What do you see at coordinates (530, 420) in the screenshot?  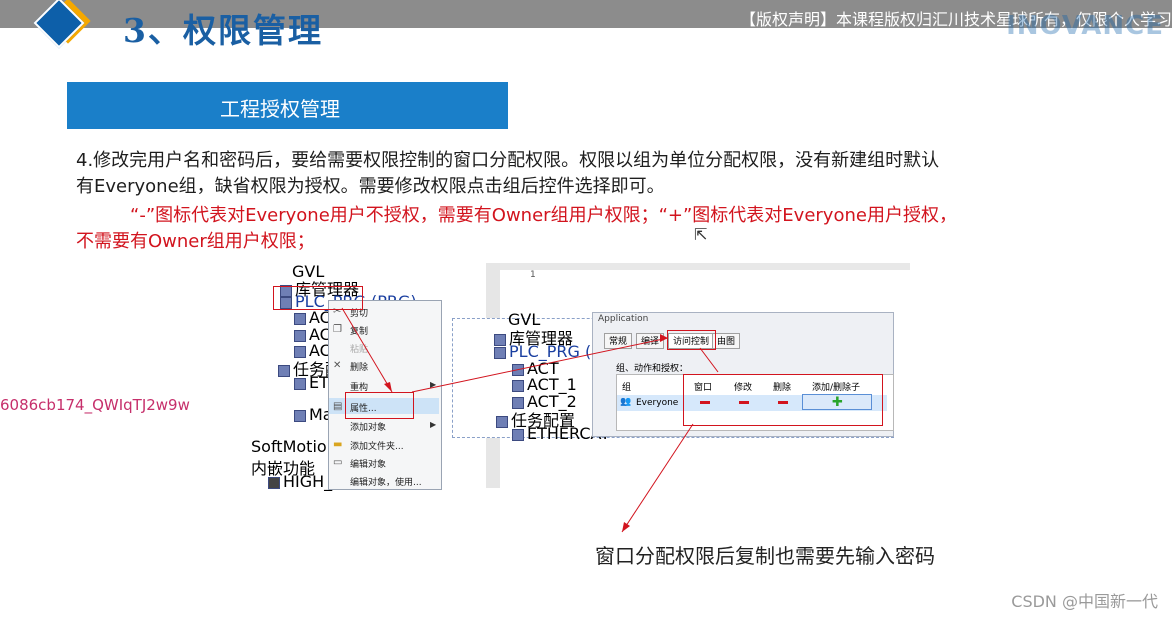 I see `annotation-arrows` at bounding box center [530, 420].